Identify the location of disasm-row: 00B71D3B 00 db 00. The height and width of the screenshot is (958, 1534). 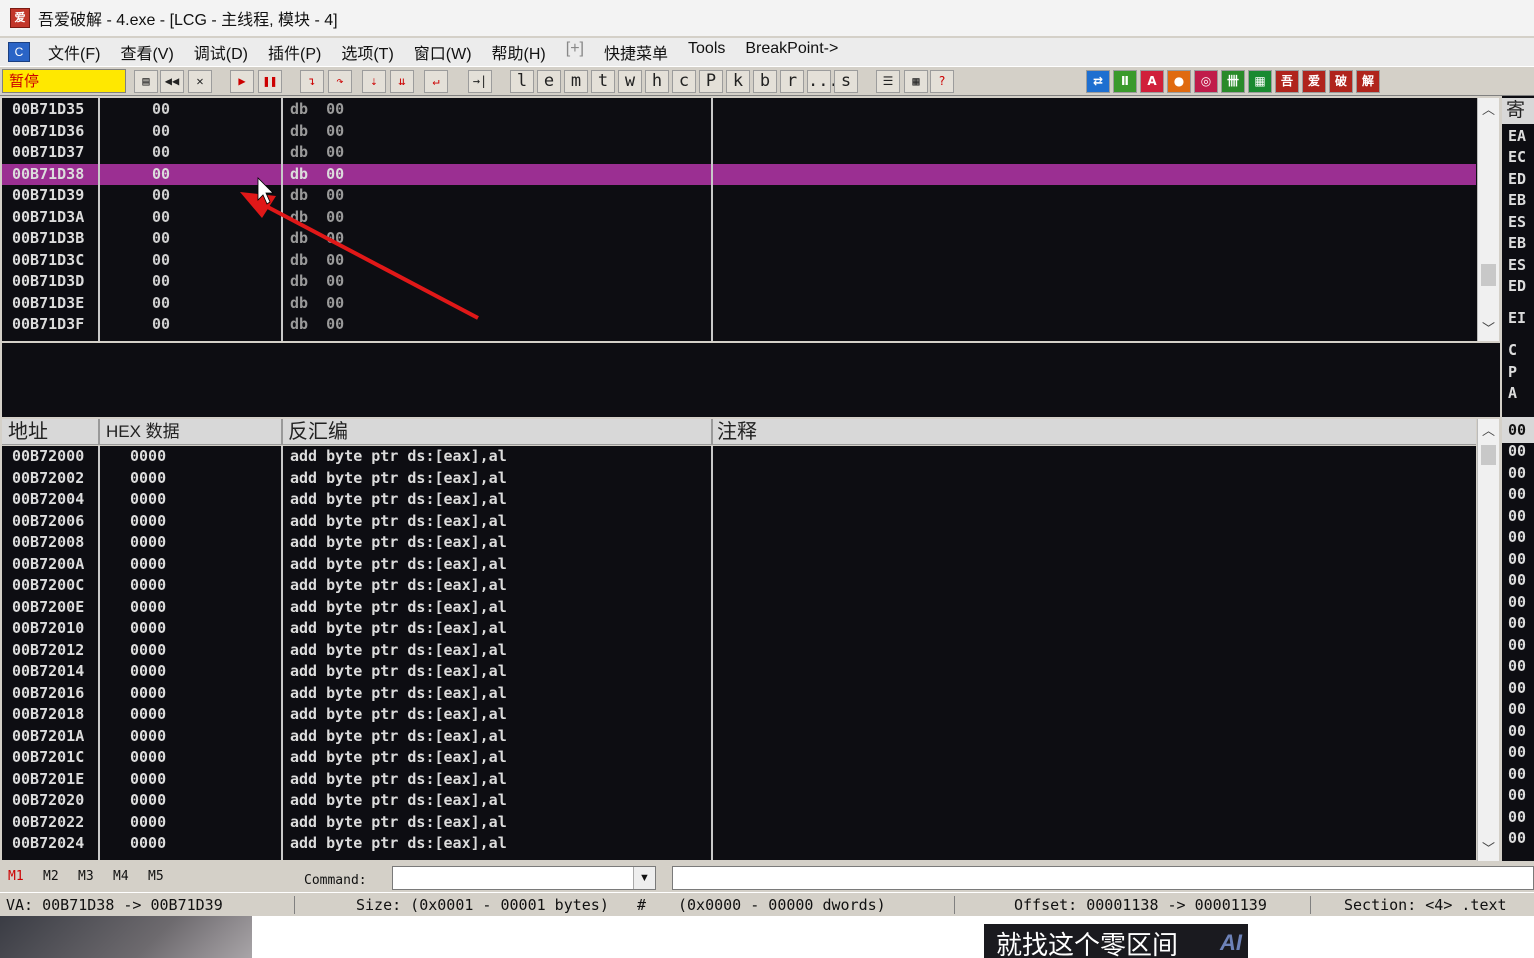
(739, 238).